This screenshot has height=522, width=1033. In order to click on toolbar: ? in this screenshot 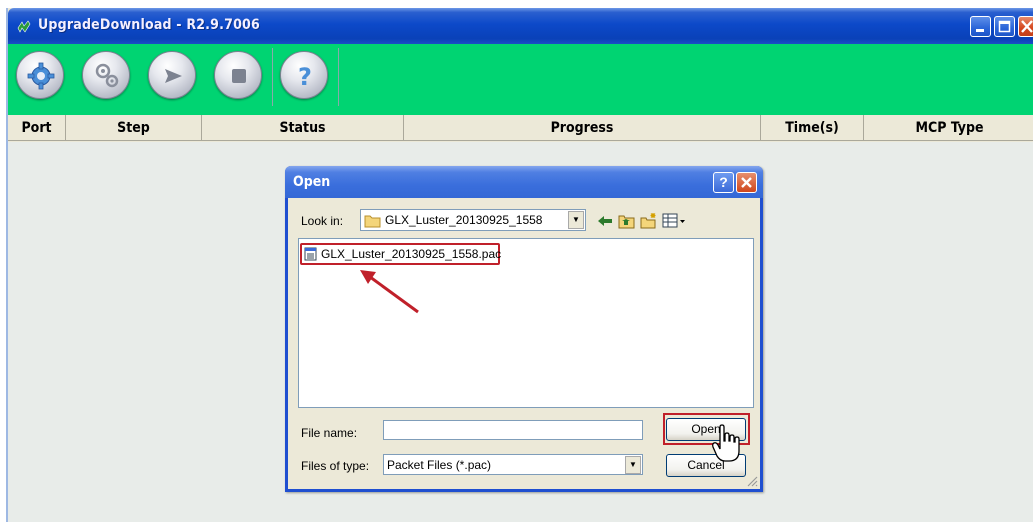, I will do `click(520, 83)`.